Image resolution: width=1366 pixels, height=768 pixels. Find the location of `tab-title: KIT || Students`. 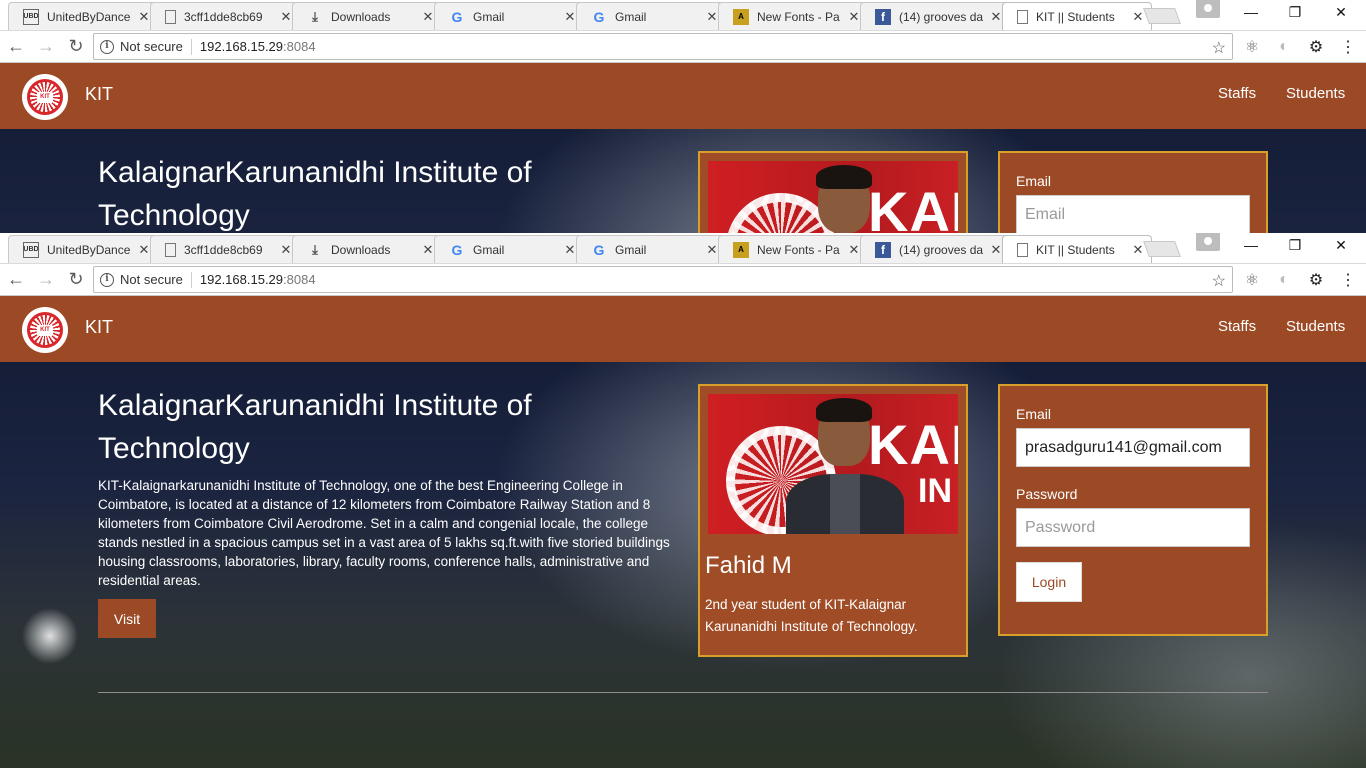

tab-title: KIT || Students is located at coordinates (1075, 249).